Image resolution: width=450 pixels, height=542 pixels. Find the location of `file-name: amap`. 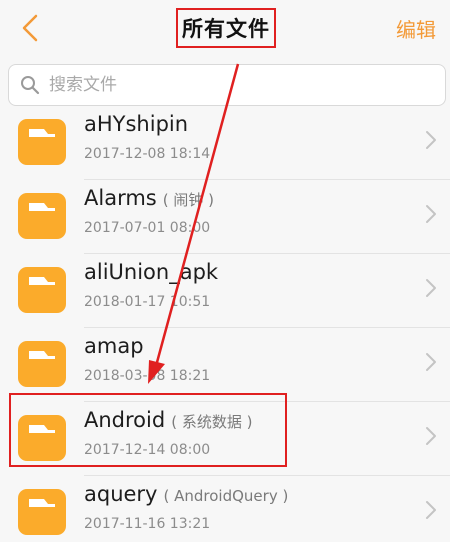

file-name: amap is located at coordinates (114, 346).